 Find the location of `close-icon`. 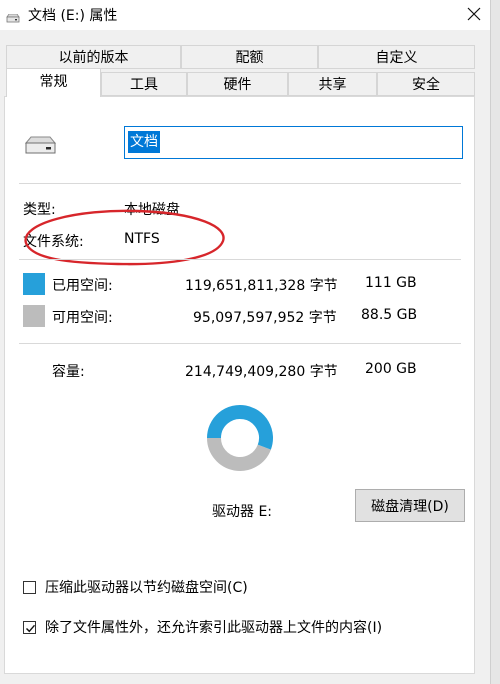

close-icon is located at coordinates (474, 14).